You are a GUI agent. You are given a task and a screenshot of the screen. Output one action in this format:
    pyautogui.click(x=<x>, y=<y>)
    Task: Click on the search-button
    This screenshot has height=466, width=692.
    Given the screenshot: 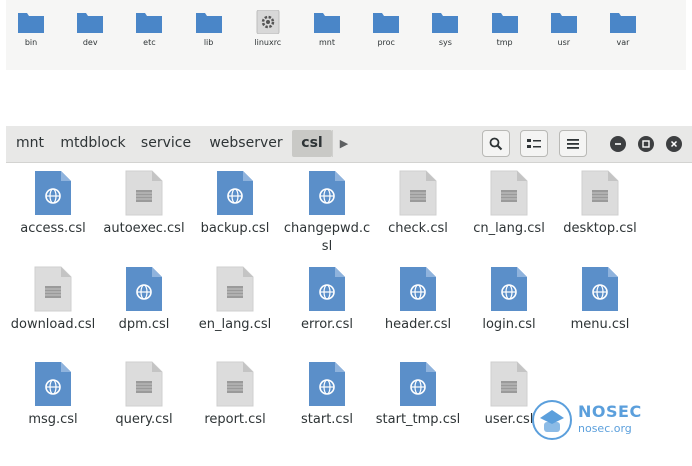 What is the action you would take?
    pyautogui.click(x=496, y=143)
    